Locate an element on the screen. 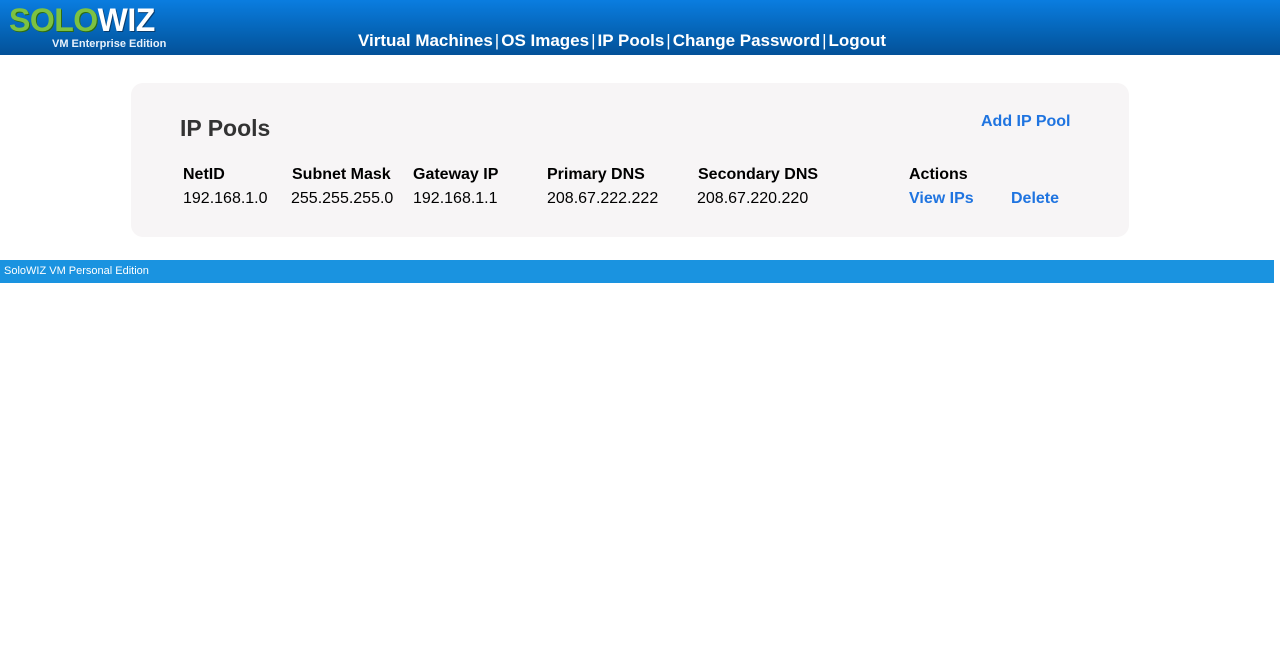 The width and height of the screenshot is (1280, 671). logo-wordmark: SOLOWIZ is located at coordinates (82, 20).